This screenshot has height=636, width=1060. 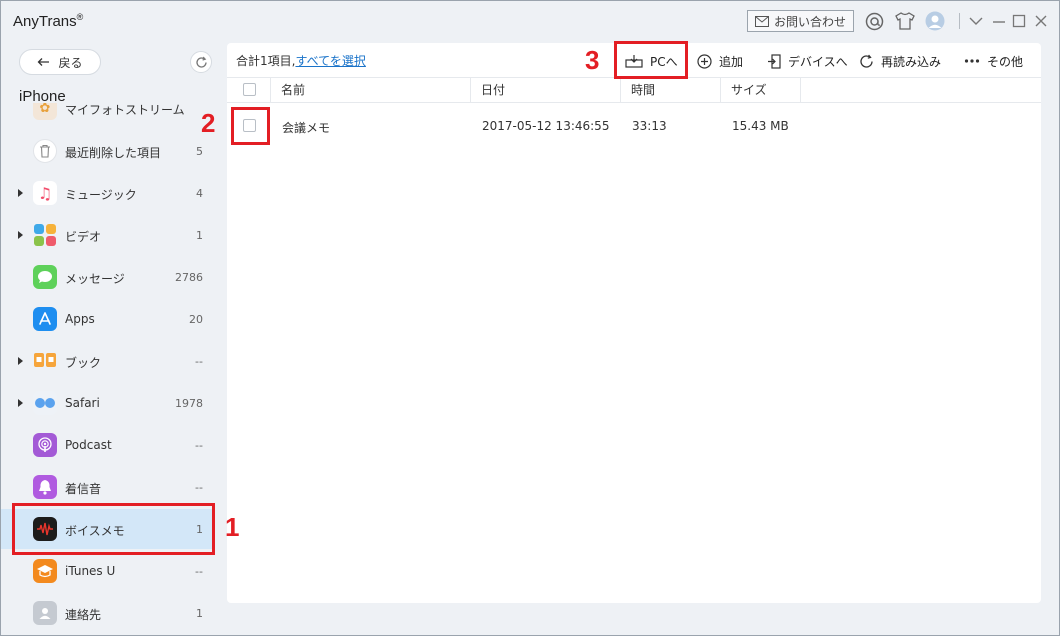 What do you see at coordinates (101, 195) in the screenshot?
I see `nav-label: ミュージック` at bounding box center [101, 195].